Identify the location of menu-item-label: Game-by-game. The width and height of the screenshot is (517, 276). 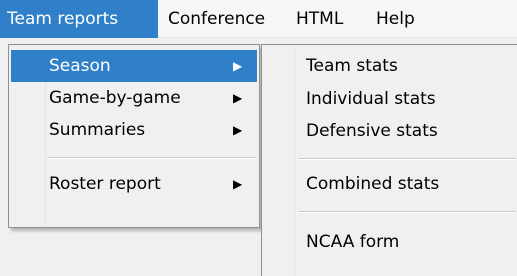
(115, 98).